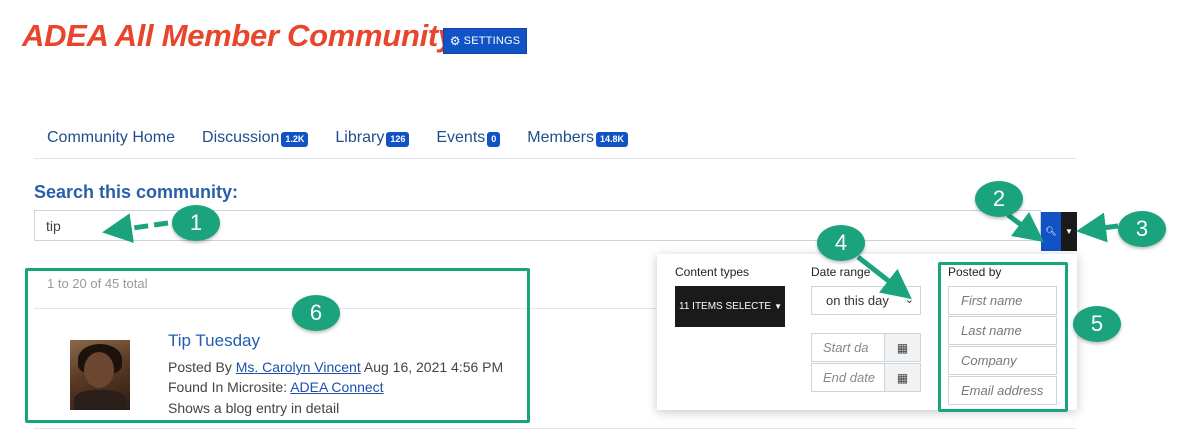 Image resolution: width=1200 pixels, height=445 pixels. What do you see at coordinates (1142, 229) in the screenshot?
I see `callout-3: 3` at bounding box center [1142, 229].